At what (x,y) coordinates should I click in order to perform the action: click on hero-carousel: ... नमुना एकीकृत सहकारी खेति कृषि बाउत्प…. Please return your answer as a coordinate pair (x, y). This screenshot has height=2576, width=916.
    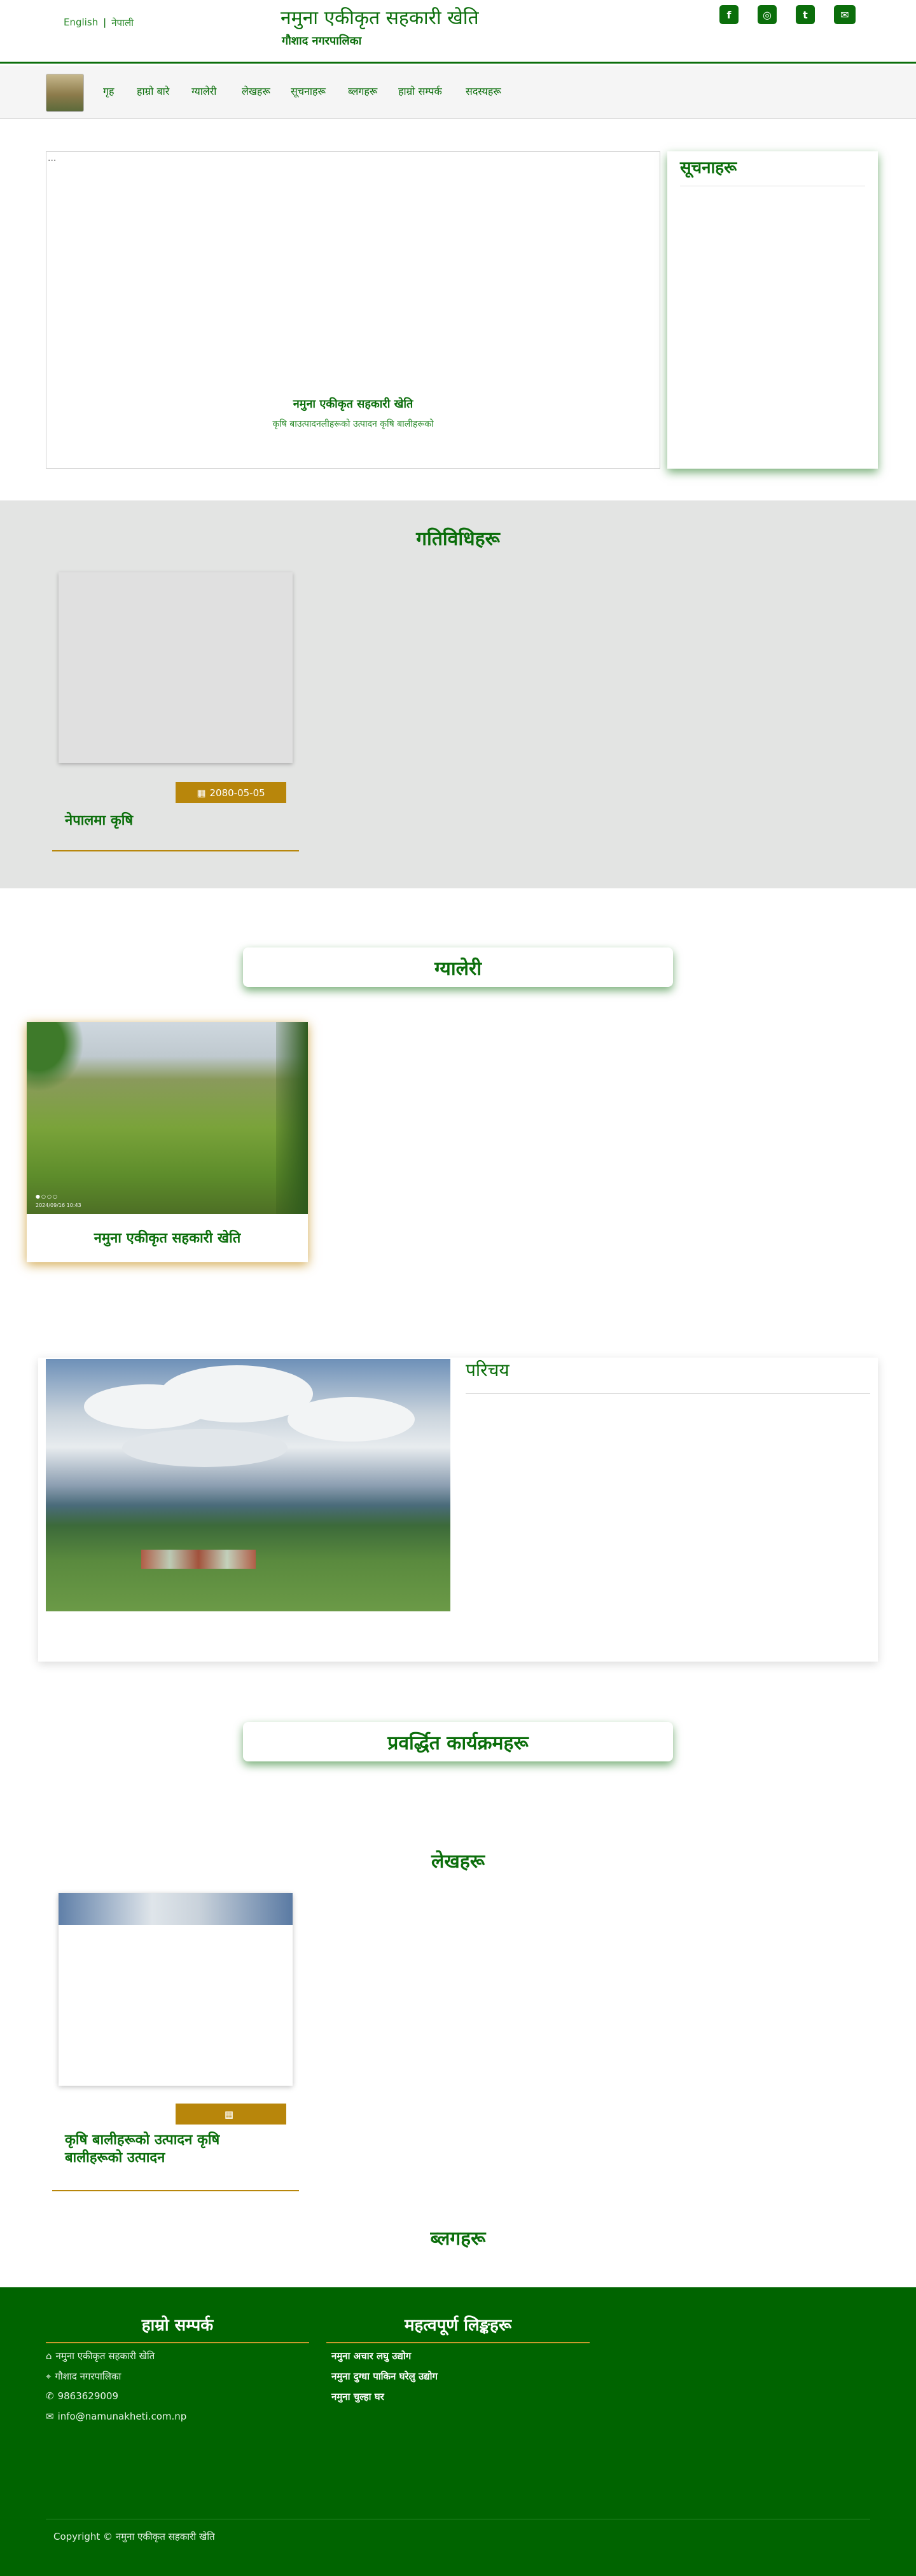
    Looking at the image, I should click on (353, 310).